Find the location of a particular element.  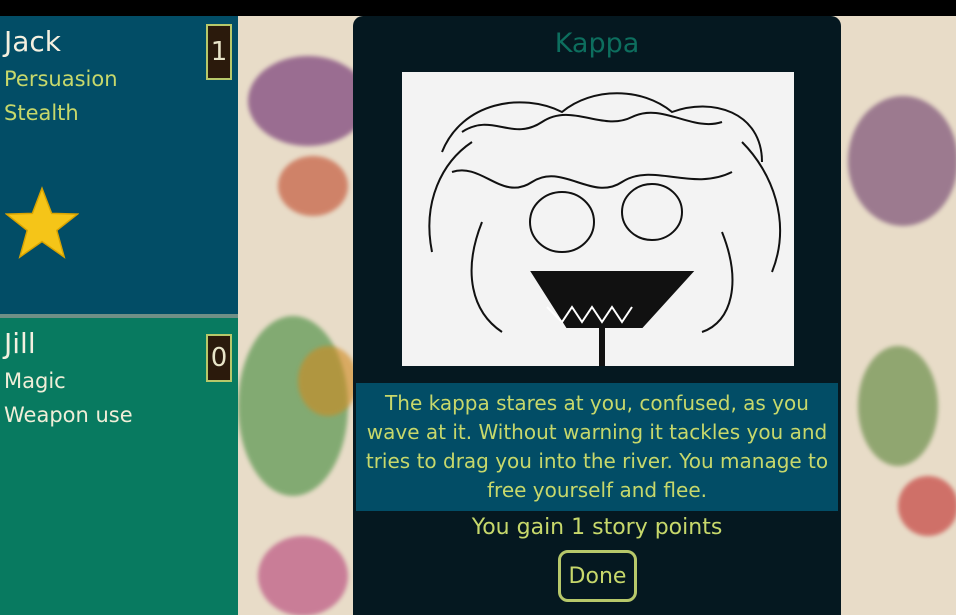

player-skill: Persuasion is located at coordinates (61, 79).